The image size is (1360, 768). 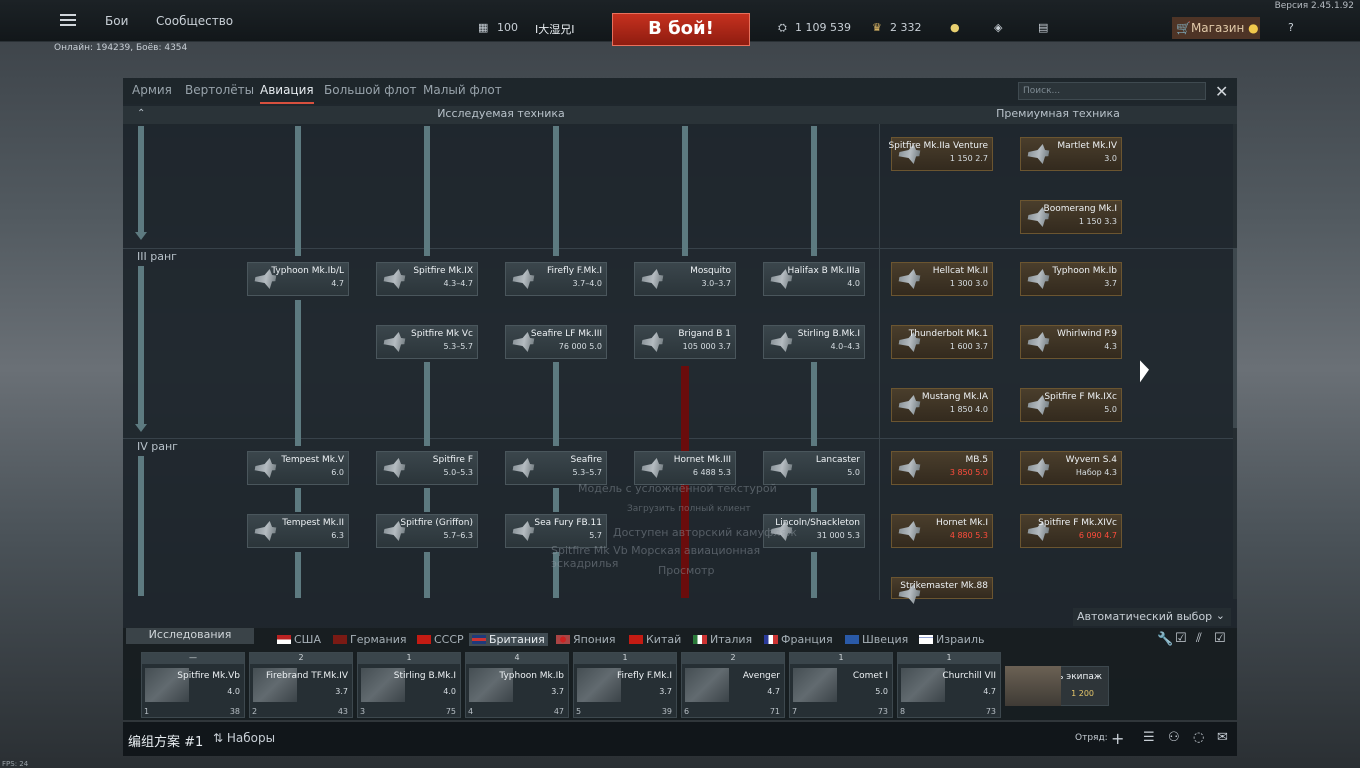 I want to click on vehicle-card: Lancaster 5.0, so click(x=814, y=468).